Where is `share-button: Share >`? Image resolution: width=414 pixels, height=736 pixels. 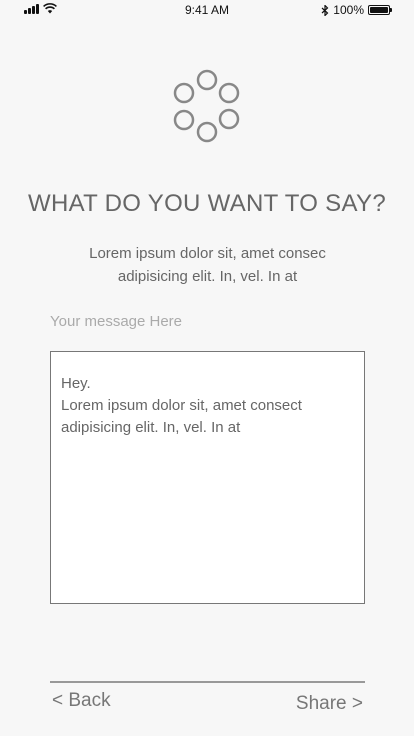 share-button: Share > is located at coordinates (329, 704).